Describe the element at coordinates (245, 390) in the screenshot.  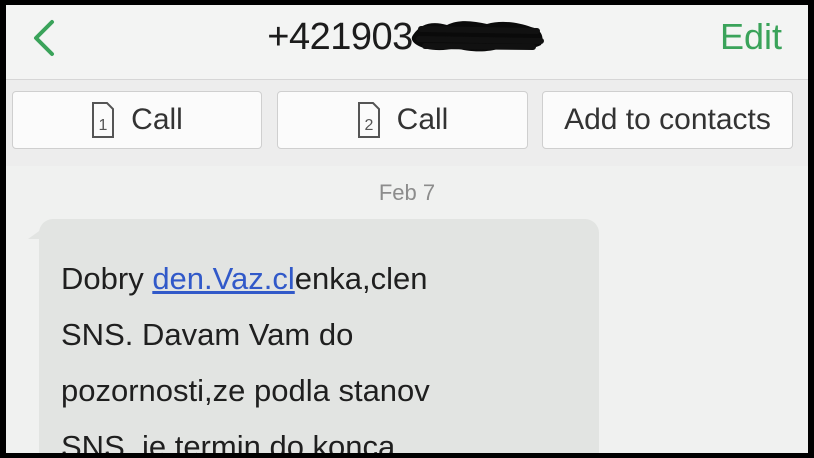
I see `message-line: pozornosti,ze podla stanov` at that location.